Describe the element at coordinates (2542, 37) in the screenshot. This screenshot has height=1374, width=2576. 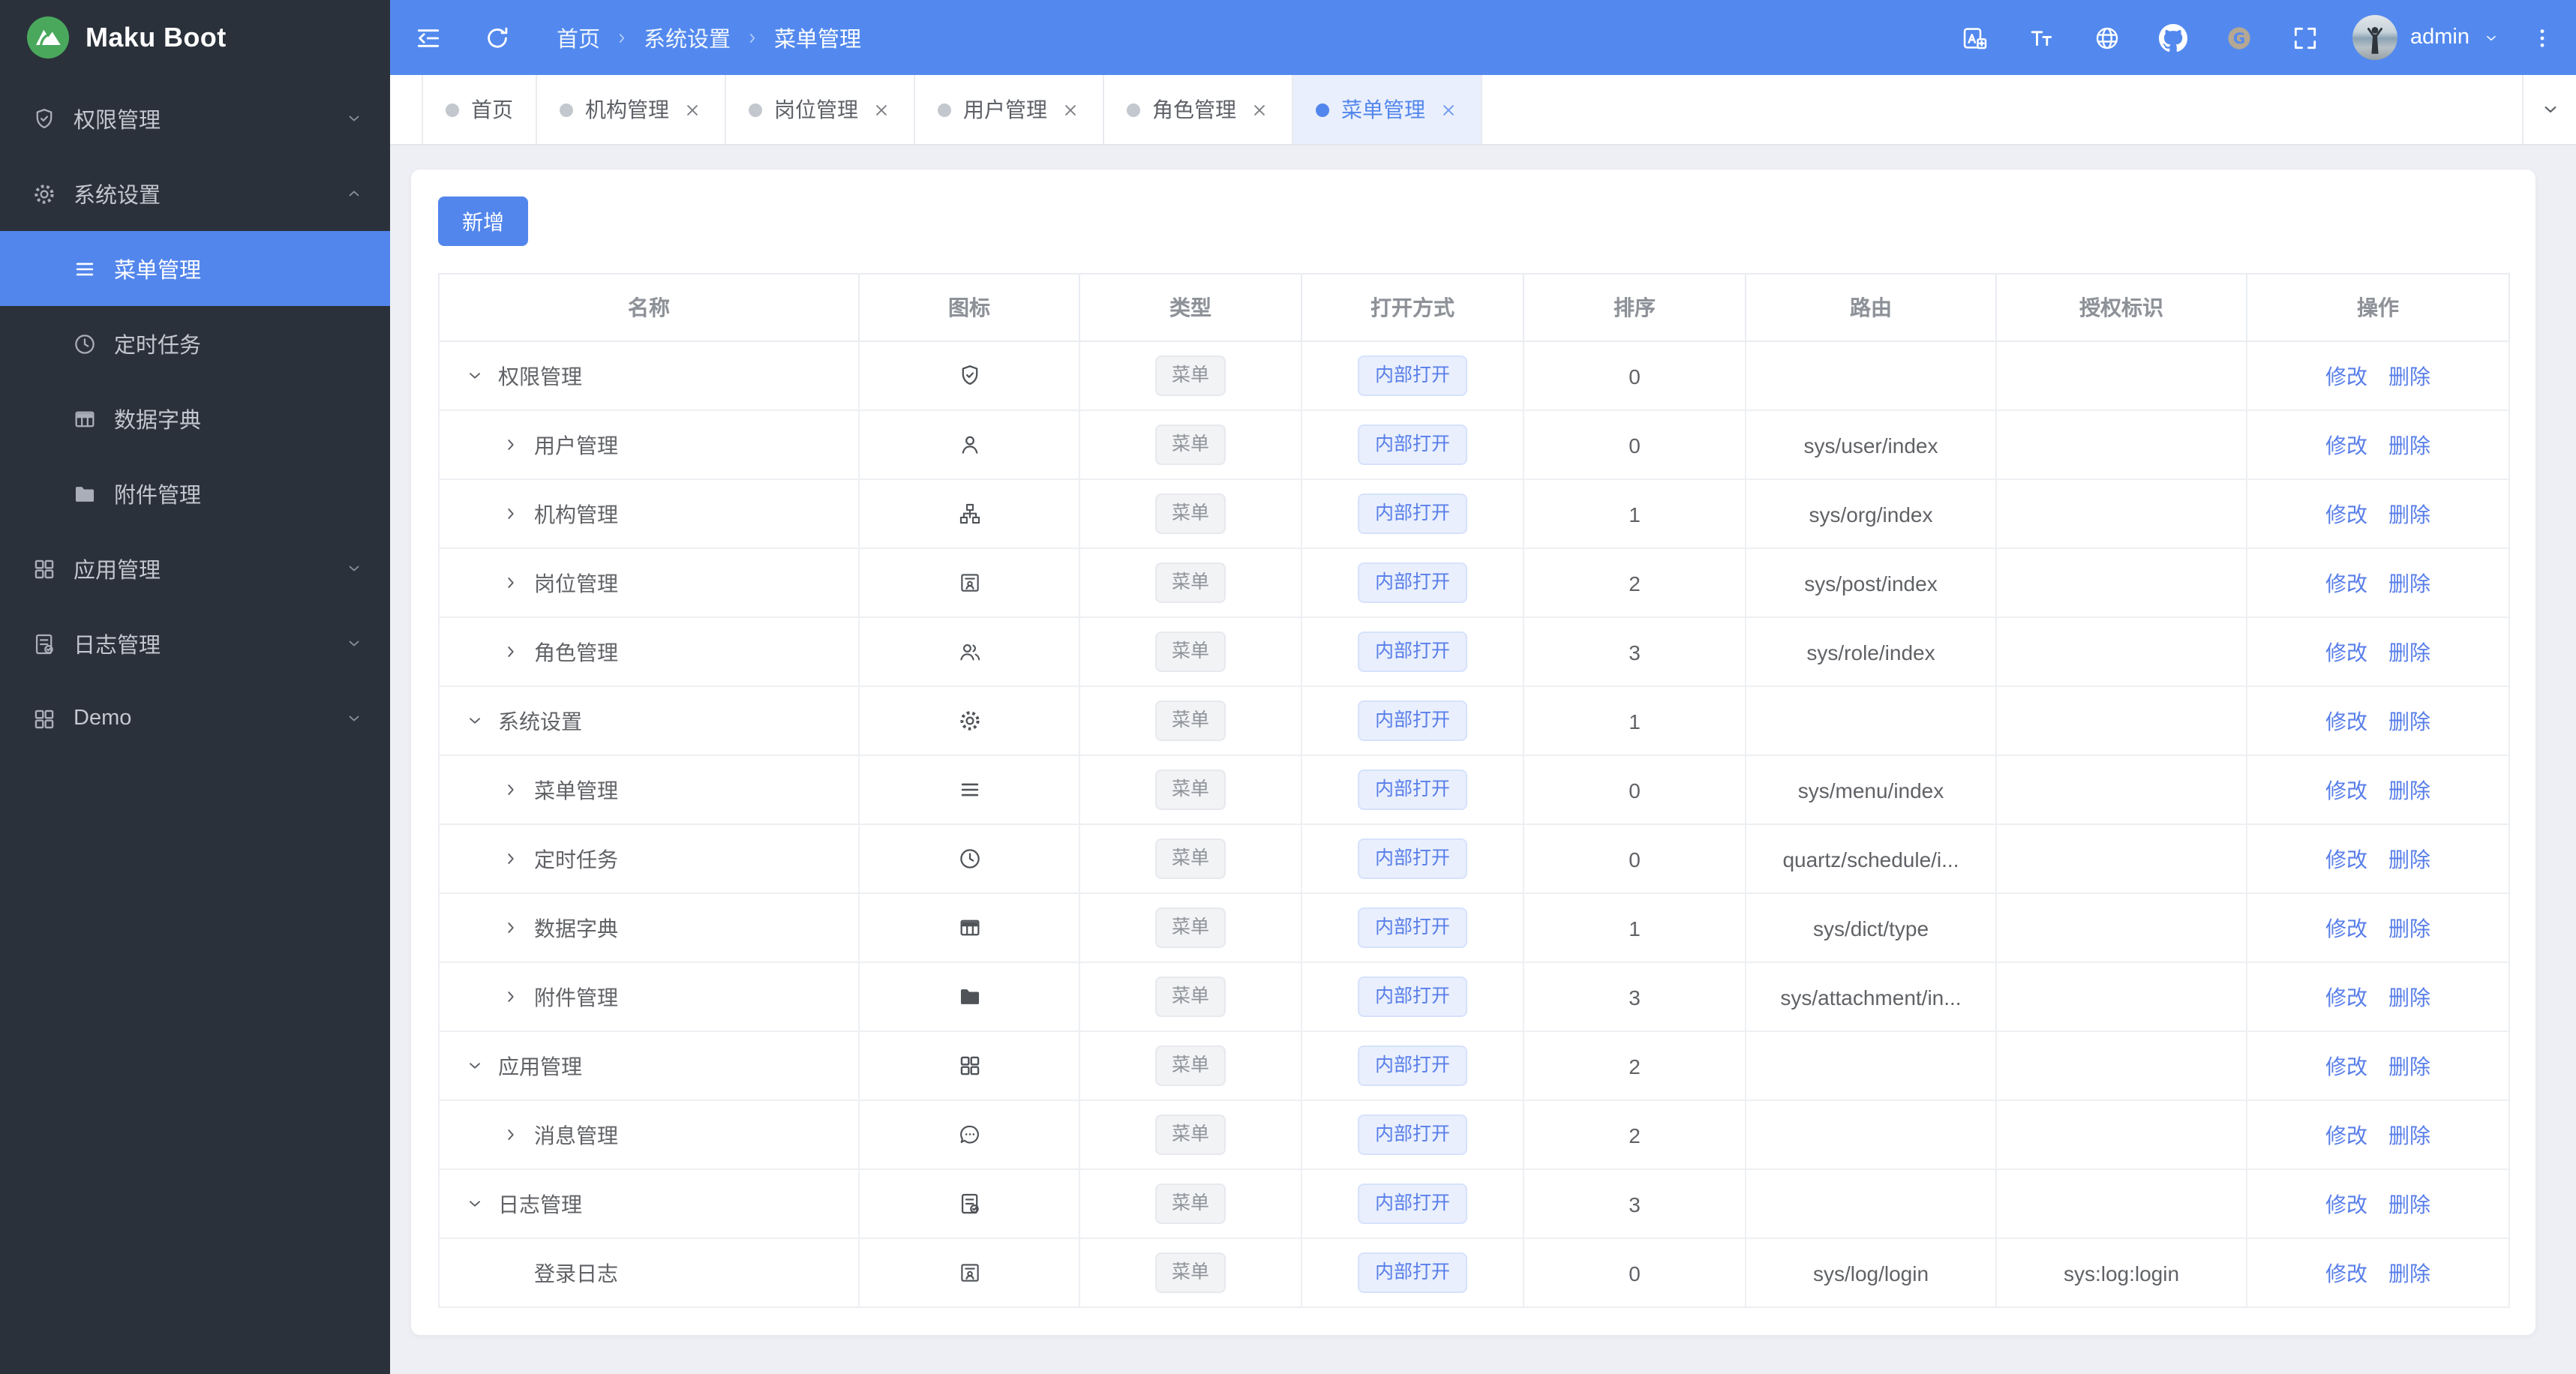
I see `kebab-menu-icon` at that location.